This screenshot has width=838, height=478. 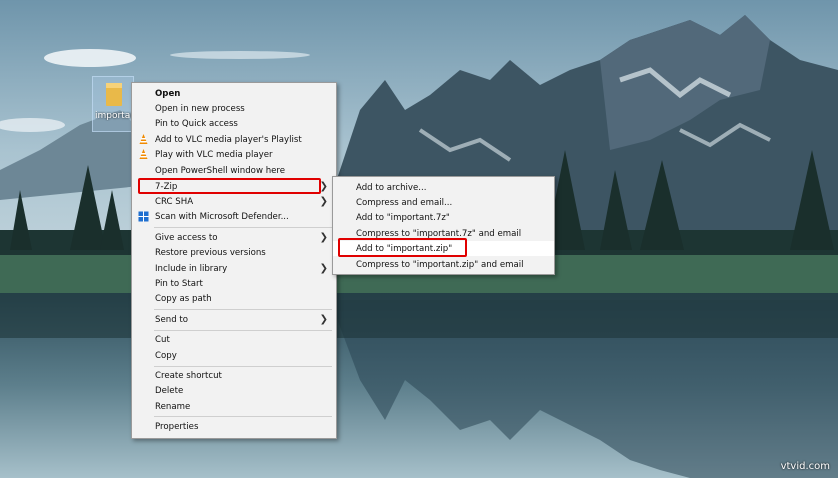 What do you see at coordinates (403, 217) in the screenshot?
I see `menu-item-label: Add to "important.7z"` at bounding box center [403, 217].